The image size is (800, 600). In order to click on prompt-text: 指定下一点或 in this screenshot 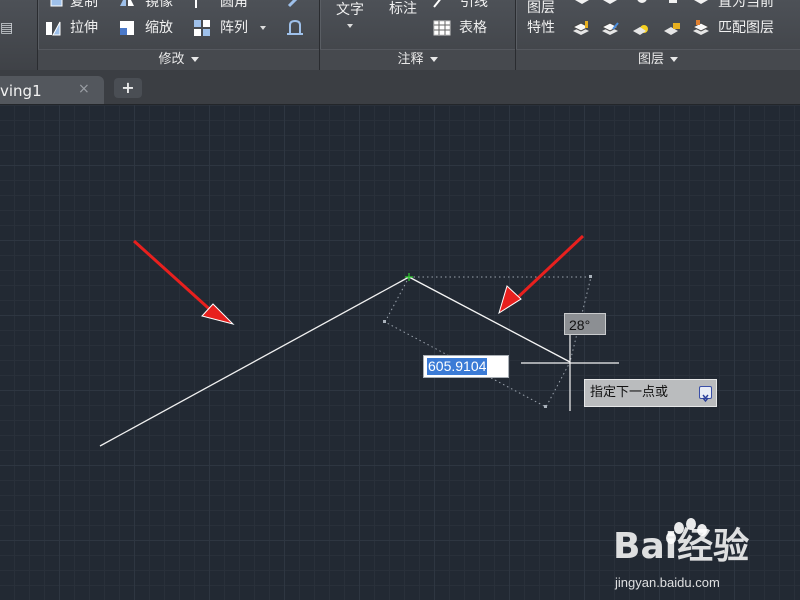, I will do `click(629, 392)`.